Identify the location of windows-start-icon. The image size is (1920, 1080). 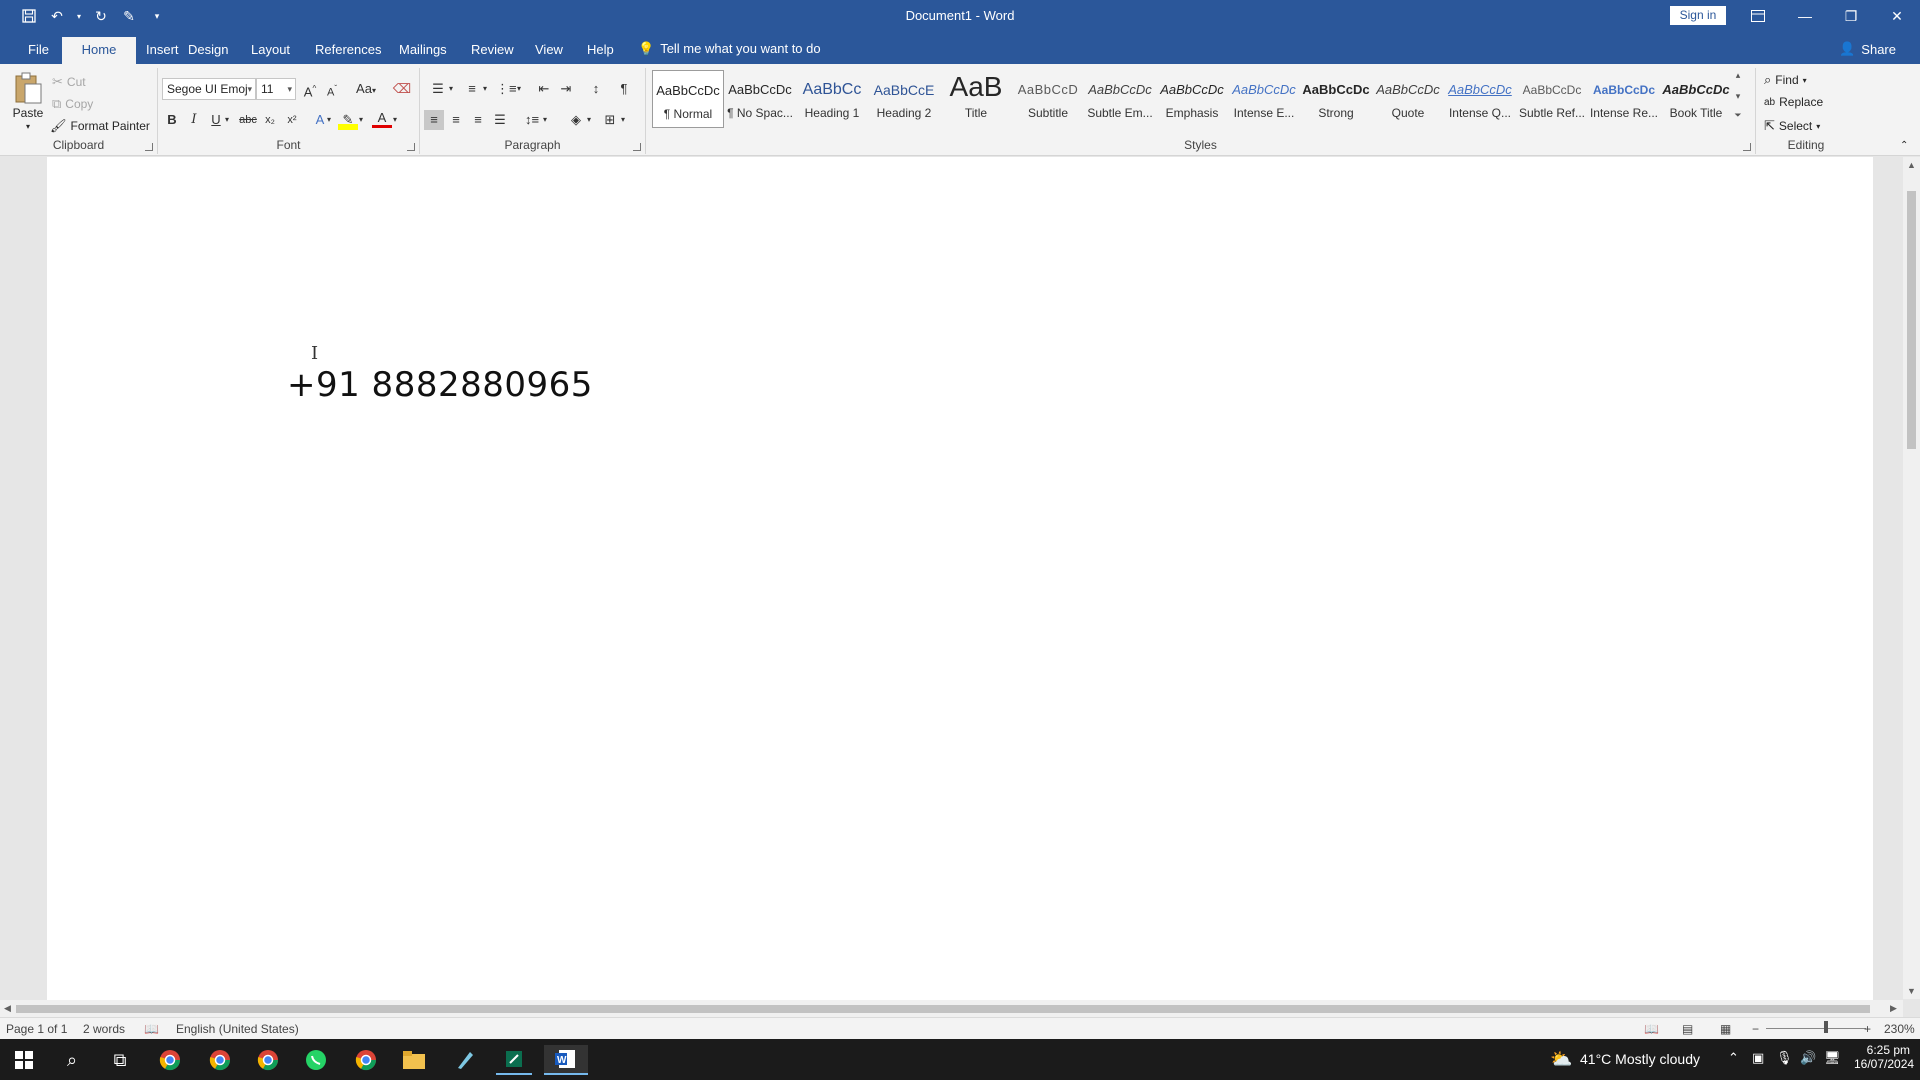
(24, 1060).